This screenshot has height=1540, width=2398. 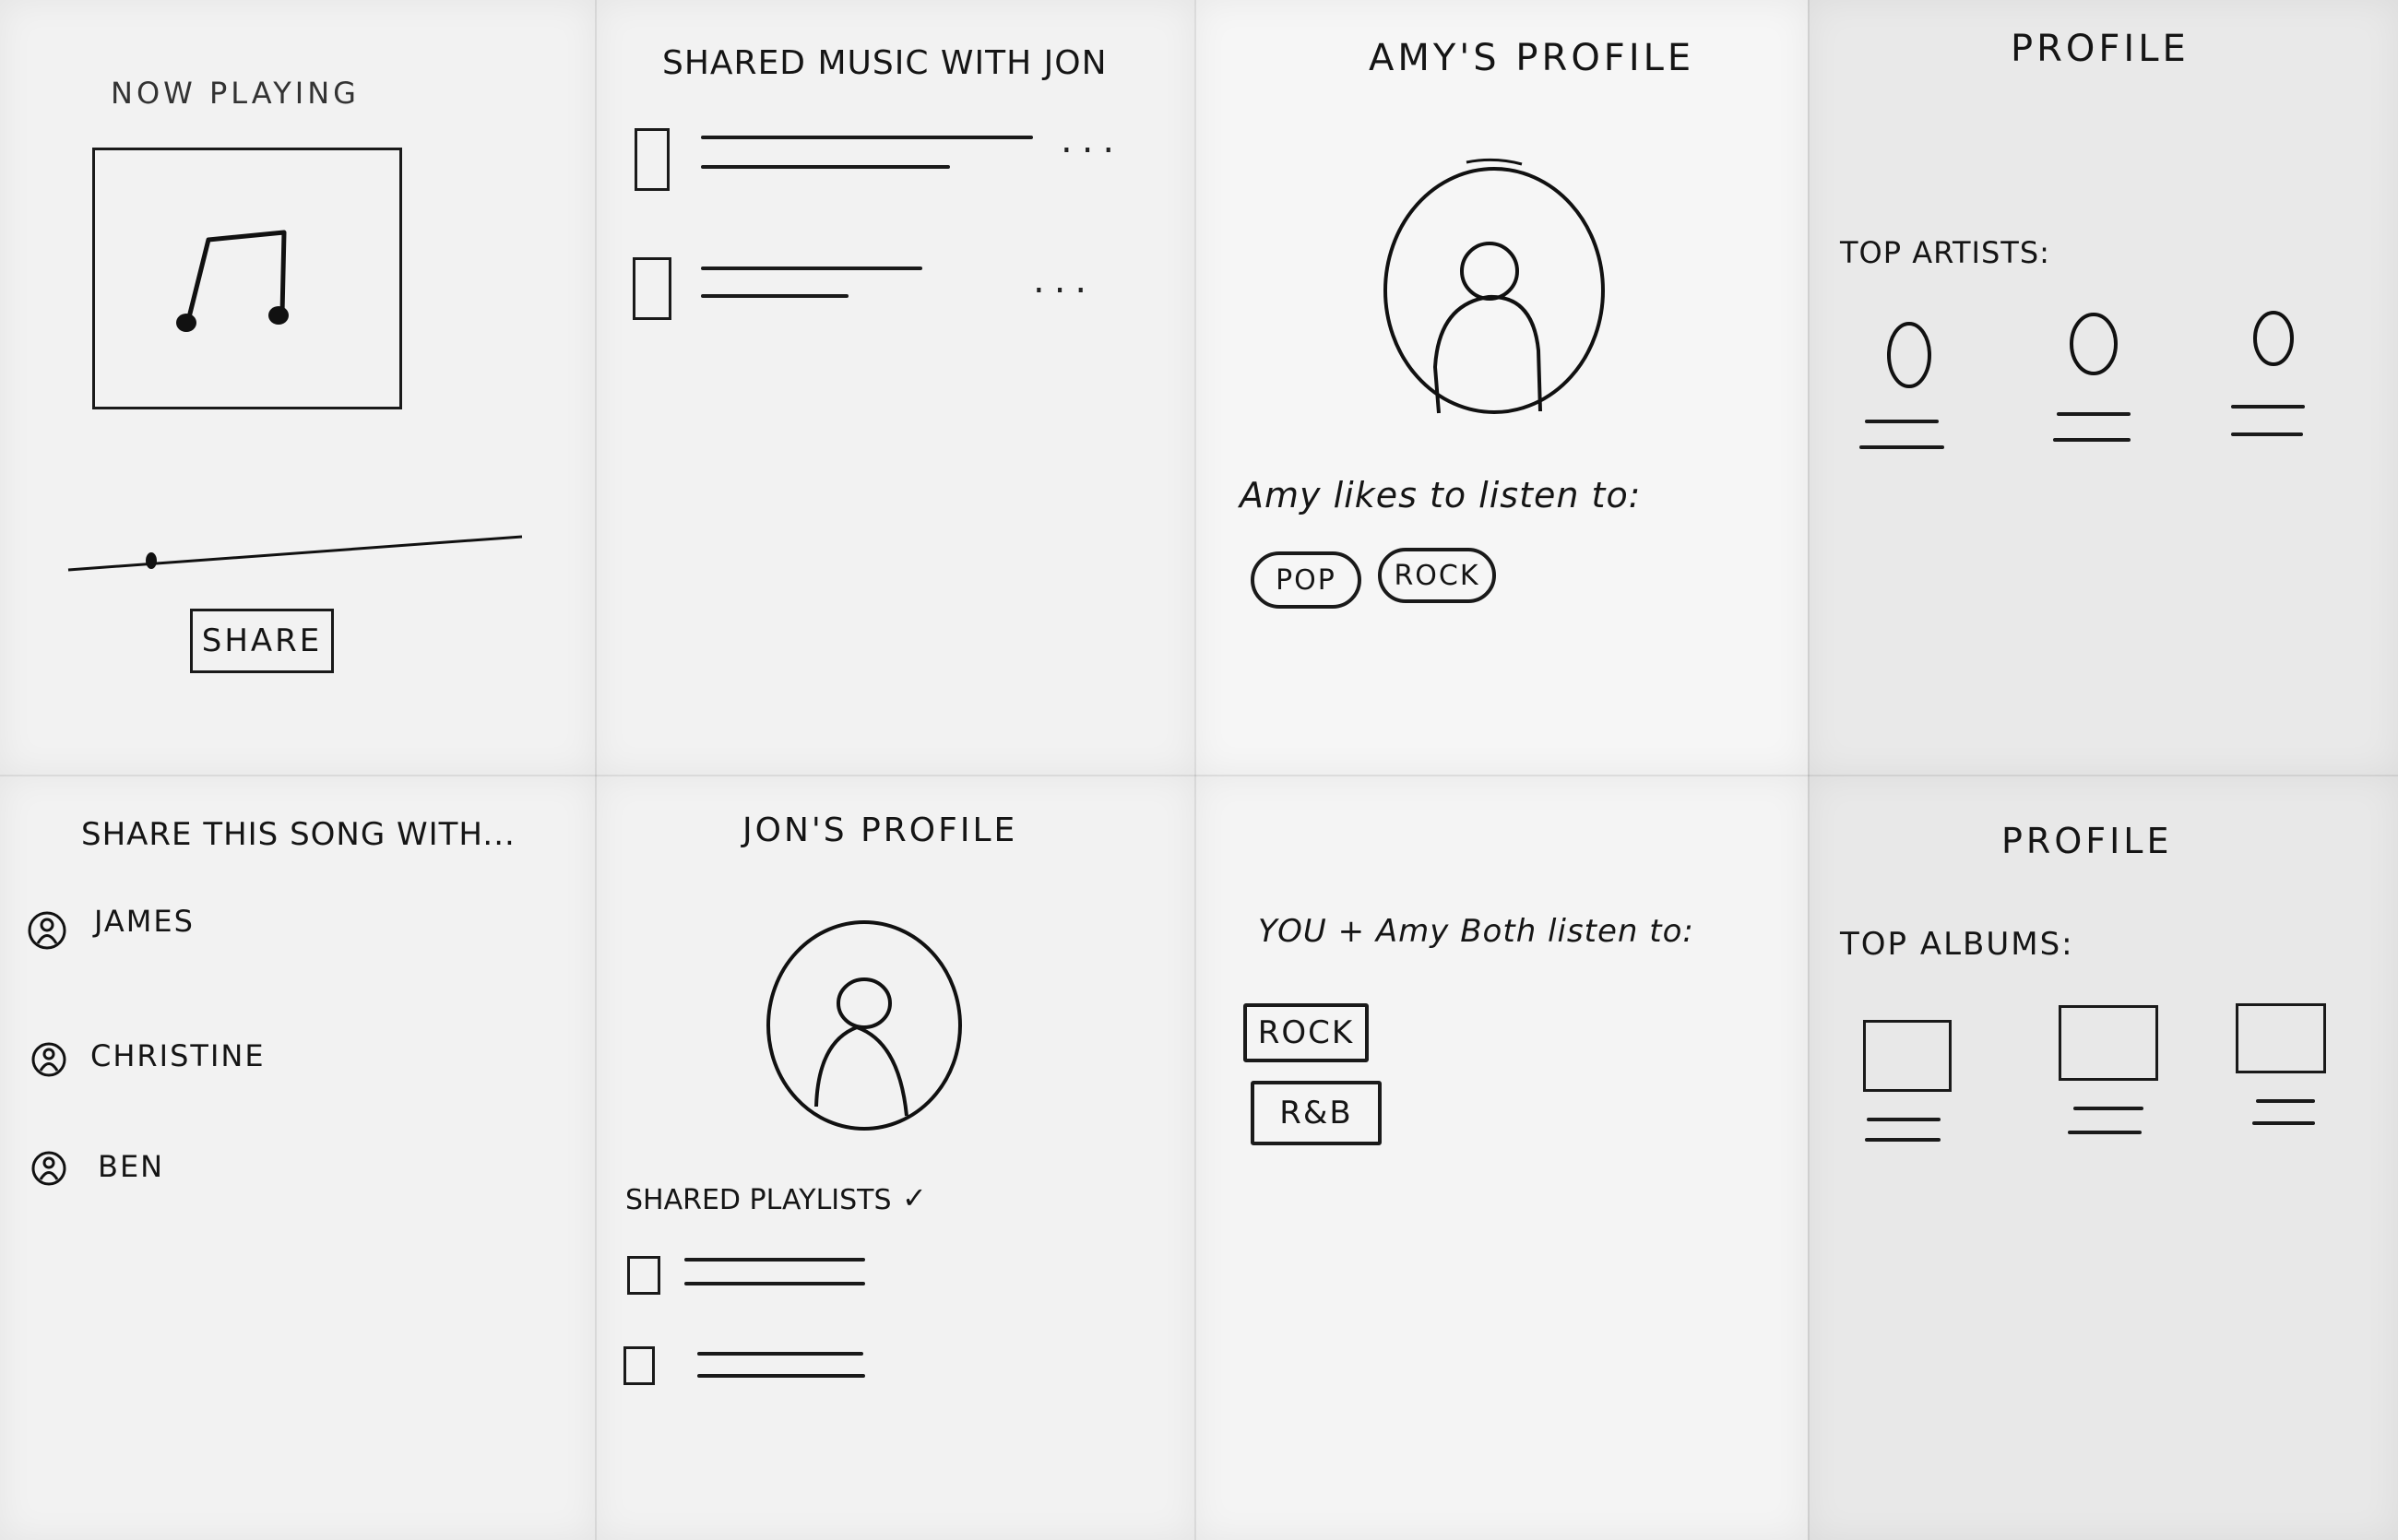 I want to click on top-artists-label: TOP ARTISTS:, so click(x=1945, y=253).